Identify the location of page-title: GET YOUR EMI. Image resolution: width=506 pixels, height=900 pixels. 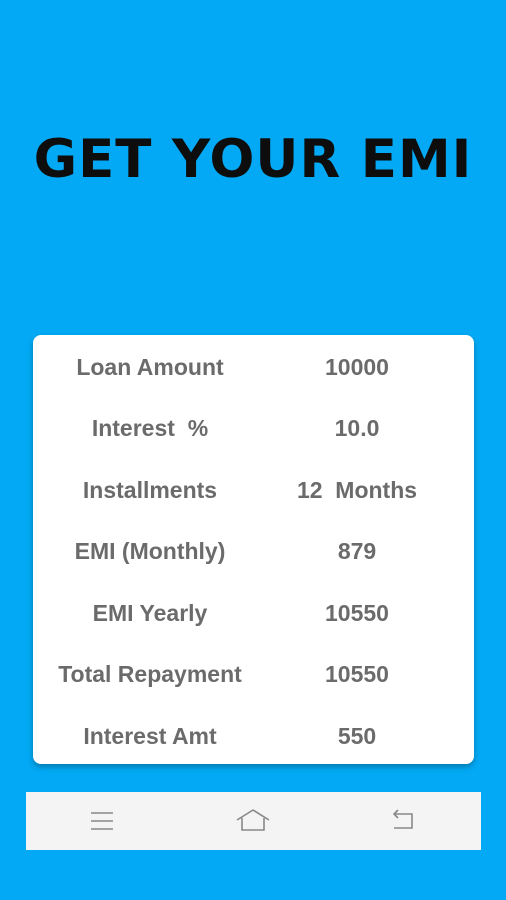
(253, 159).